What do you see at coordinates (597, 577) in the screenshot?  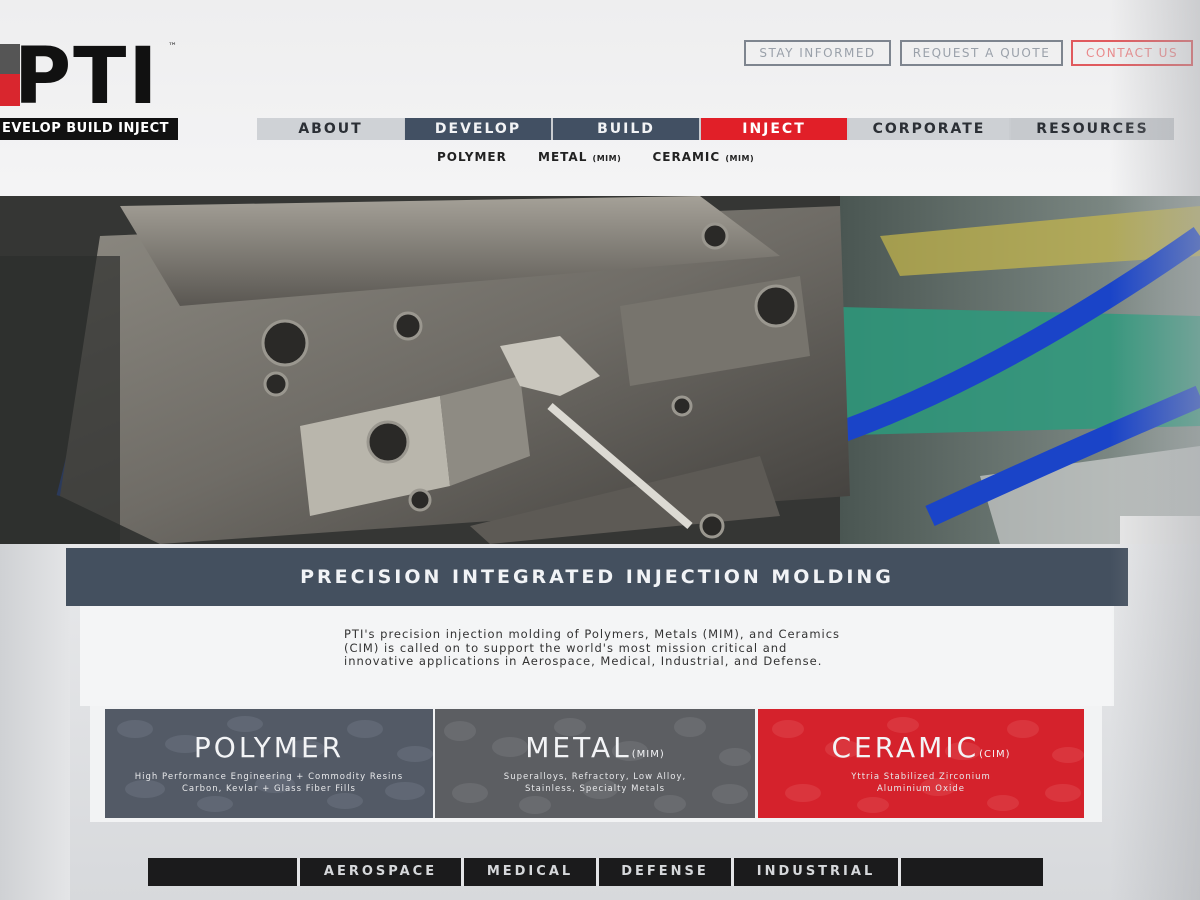 I see `page-title-banner: PRECISION INTEGRATED INJECTION MOLDING` at bounding box center [597, 577].